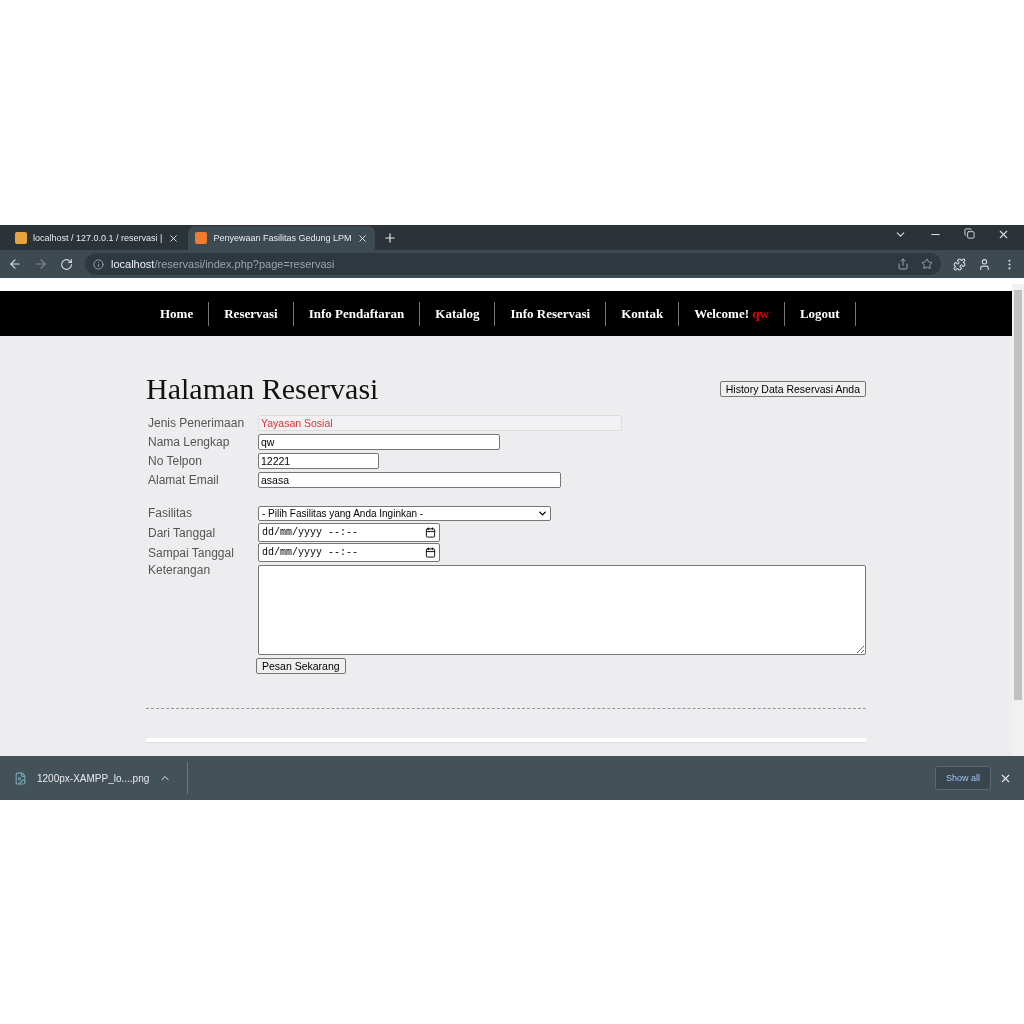 This screenshot has height=1024, width=1024. Describe the element at coordinates (170, 513) in the screenshot. I see `field-label: Fasilitas` at that location.